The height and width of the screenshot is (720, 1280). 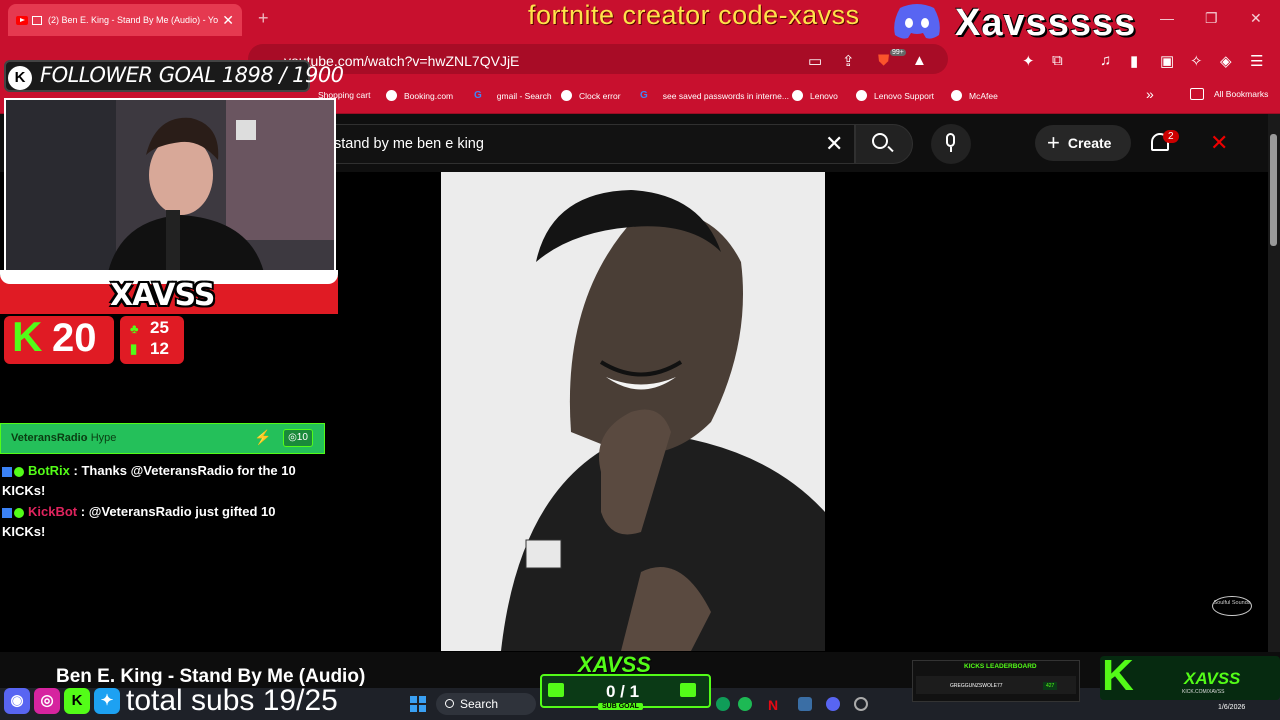 I want to click on sub-goal-logo: XAVSS, so click(x=614, y=664).